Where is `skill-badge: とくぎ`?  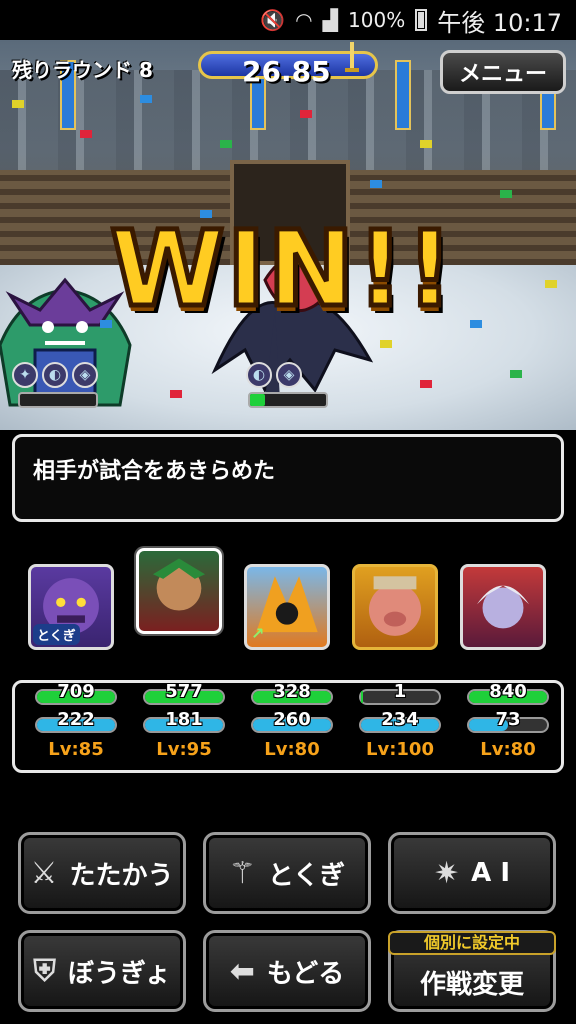
skill-badge: とくぎ is located at coordinates (56, 634).